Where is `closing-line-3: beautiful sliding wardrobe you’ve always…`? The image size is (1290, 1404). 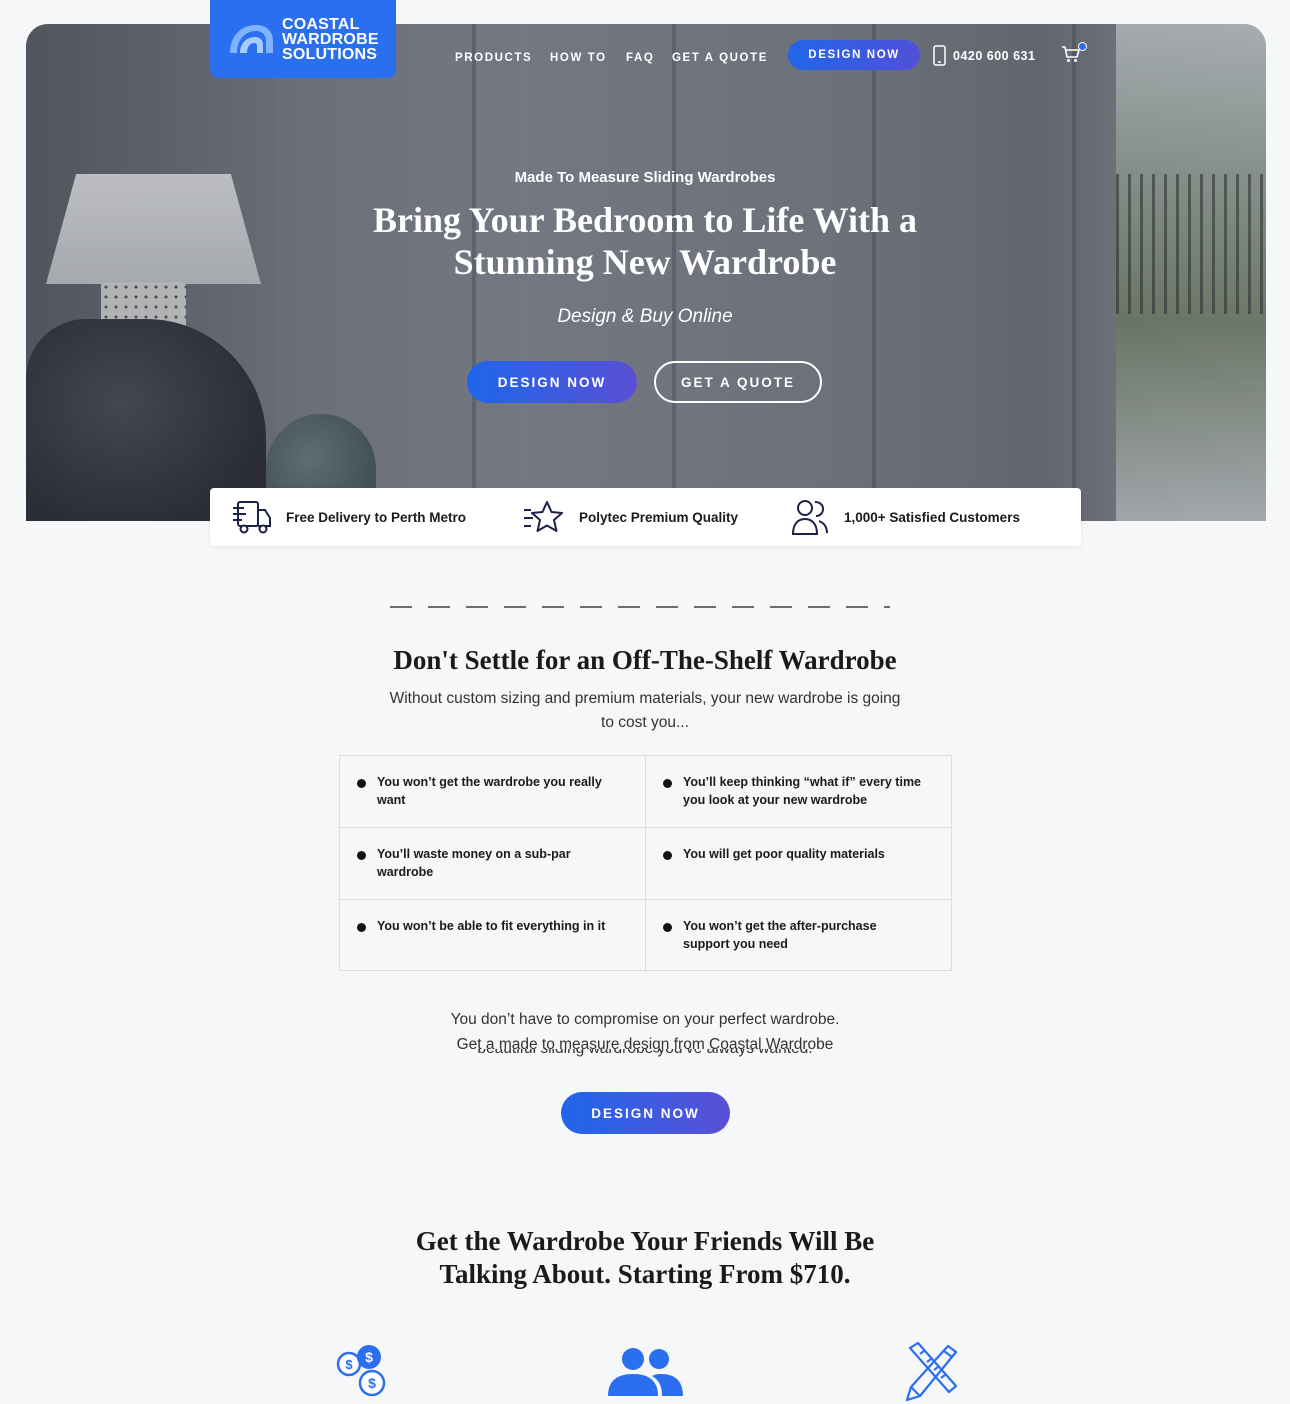 closing-line-3: beautiful sliding wardrobe you’ve always… is located at coordinates (645, 1054).